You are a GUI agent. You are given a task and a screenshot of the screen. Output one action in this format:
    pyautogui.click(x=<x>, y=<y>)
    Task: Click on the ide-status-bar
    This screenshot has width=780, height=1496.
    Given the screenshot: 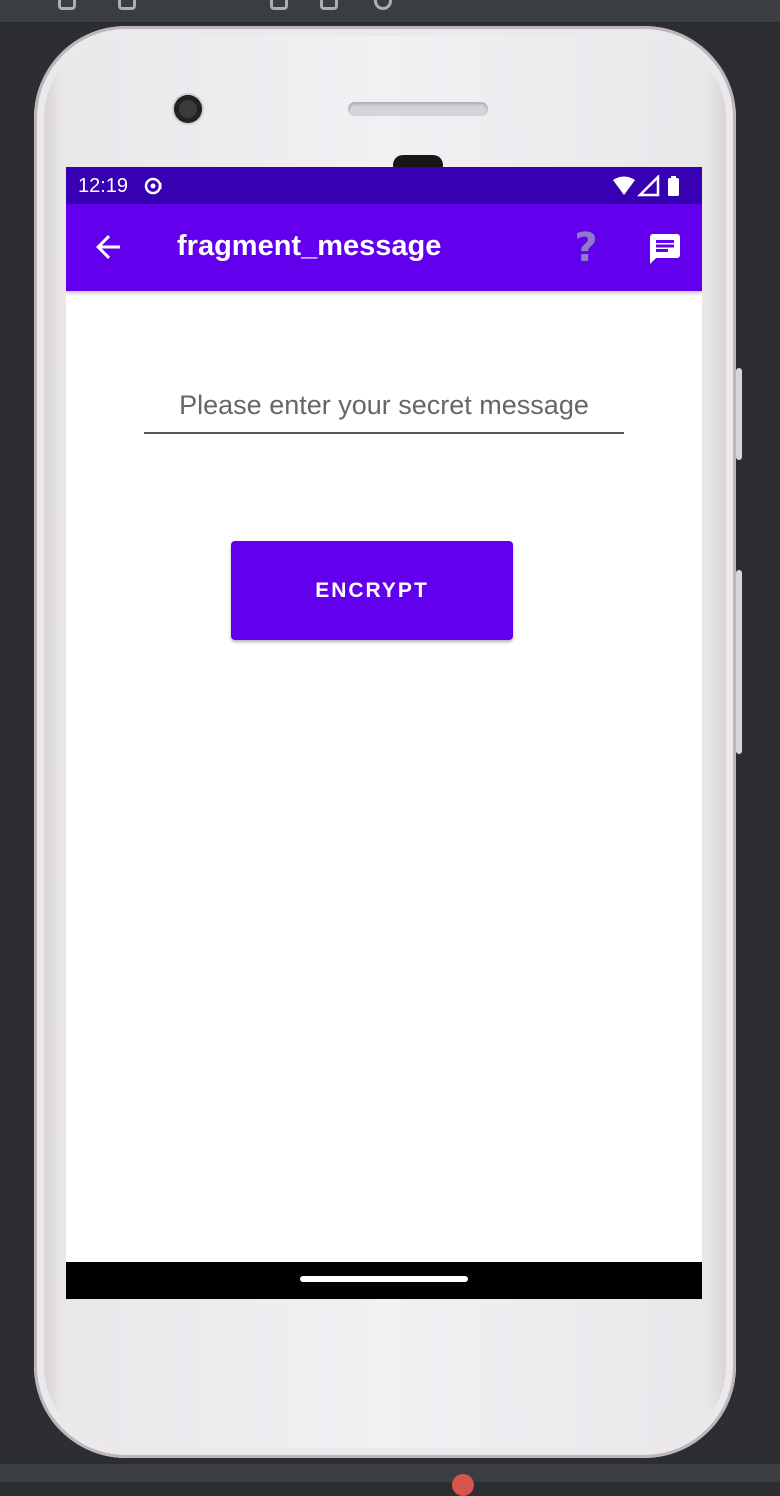 What is the action you would take?
    pyautogui.click(x=390, y=1473)
    